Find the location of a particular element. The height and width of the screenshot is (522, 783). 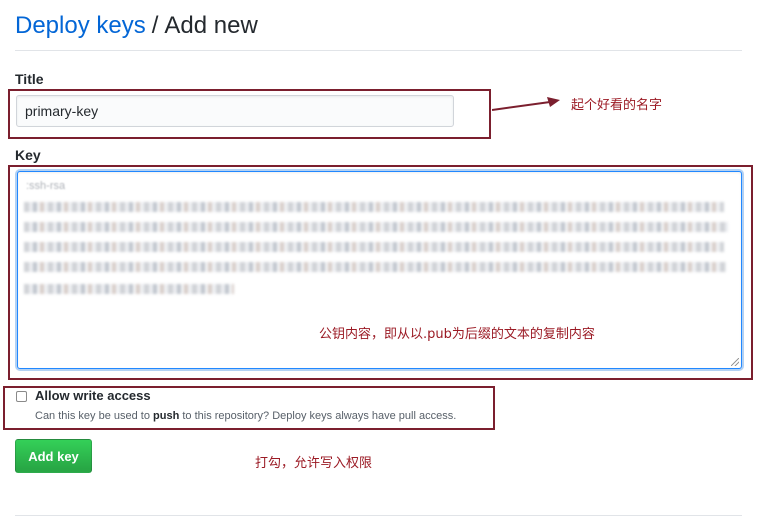

key-hint-text: 公钥内容，即从以.pub为后缀的文本的复制内容 is located at coordinates (457, 334).